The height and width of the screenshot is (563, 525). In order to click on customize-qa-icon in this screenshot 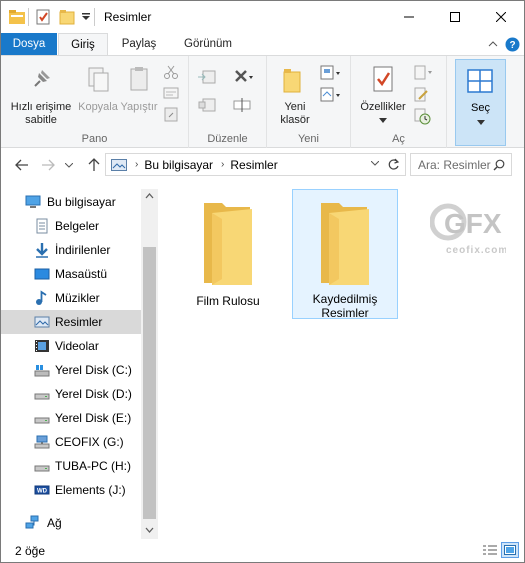, I will do `click(86, 17)`.